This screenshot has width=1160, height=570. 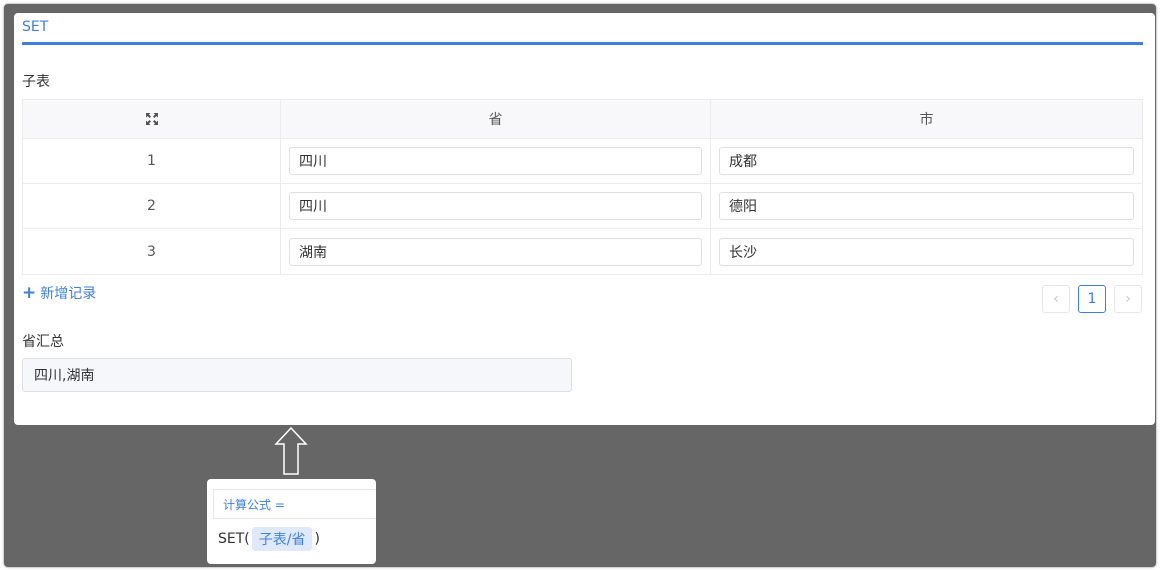 I want to click on row-index: 1, so click(x=151, y=161).